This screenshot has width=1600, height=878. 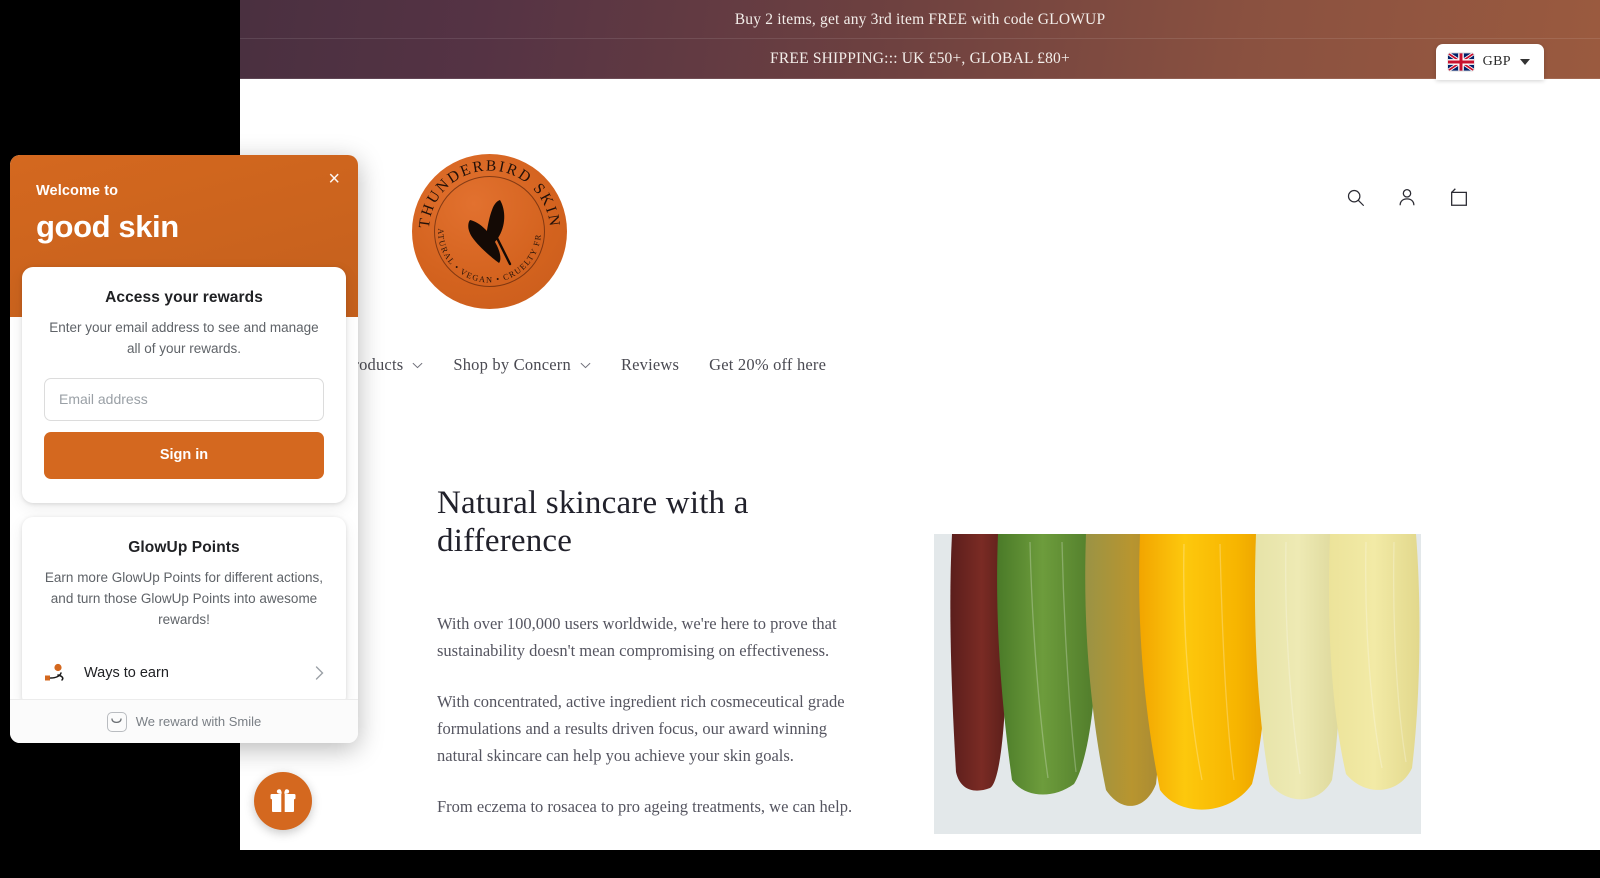 I want to click on uk-flag-icon, so click(x=1460, y=62).